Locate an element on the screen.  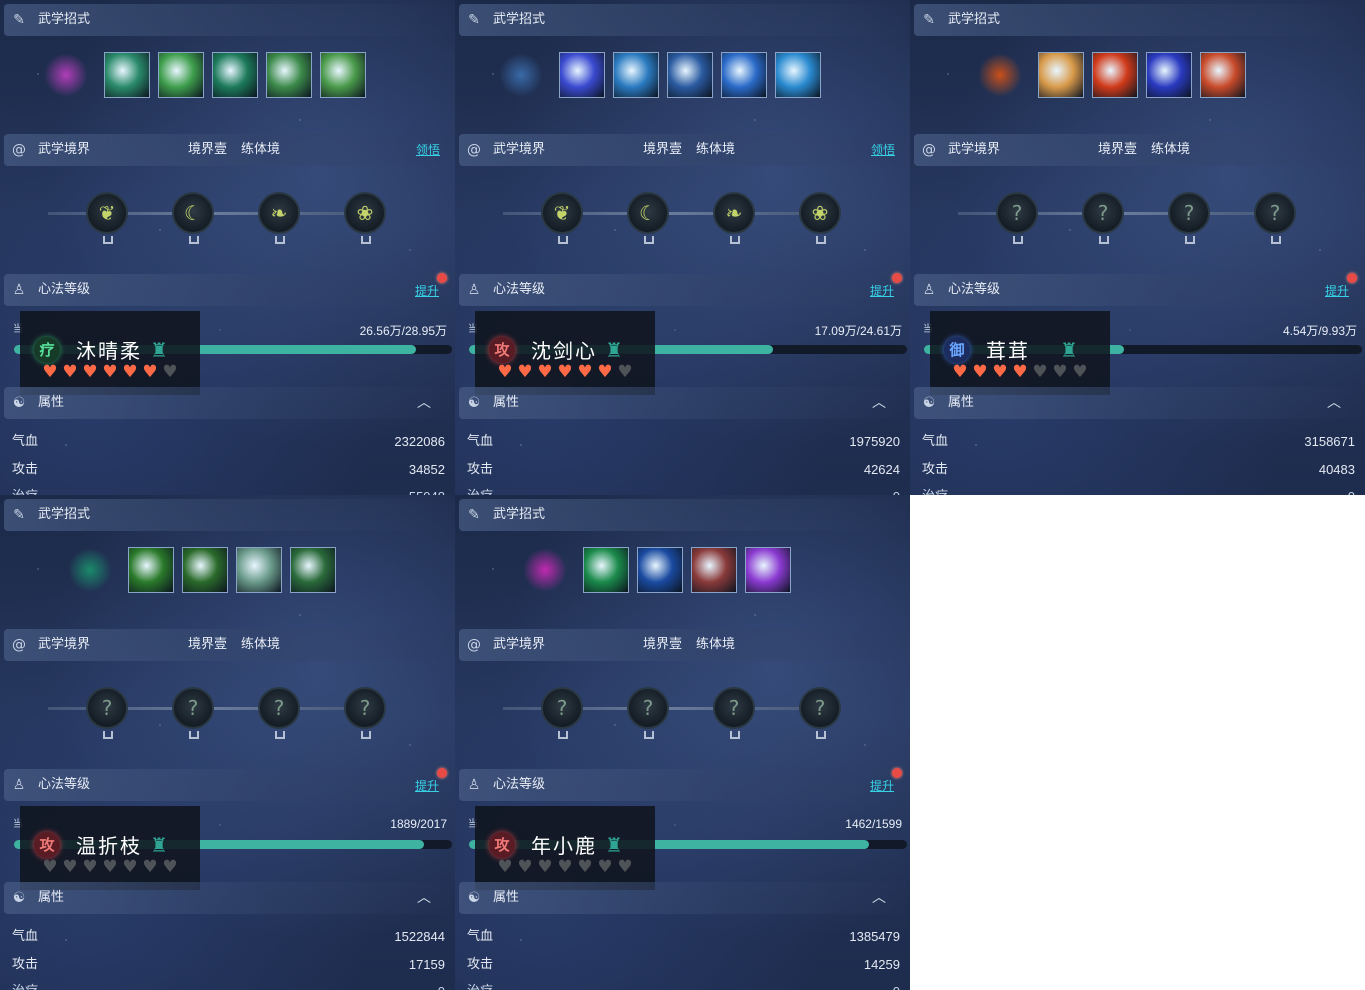
star-hearts: ♥ ♥ ♥ ♥ ♥ ♥ ♥ is located at coordinates (110, 867).